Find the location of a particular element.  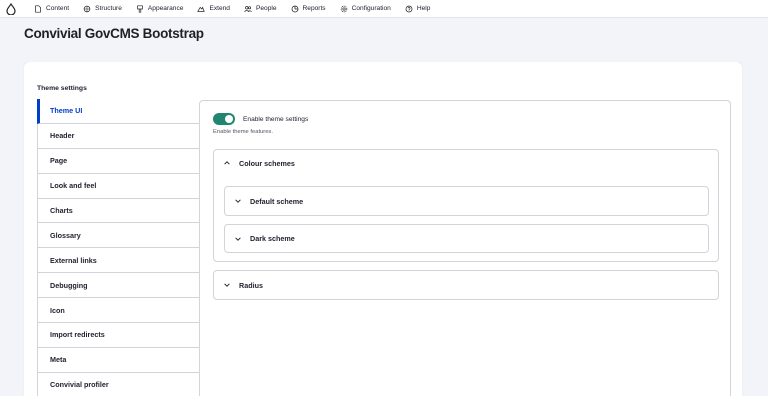

help-icon is located at coordinates (409, 8).